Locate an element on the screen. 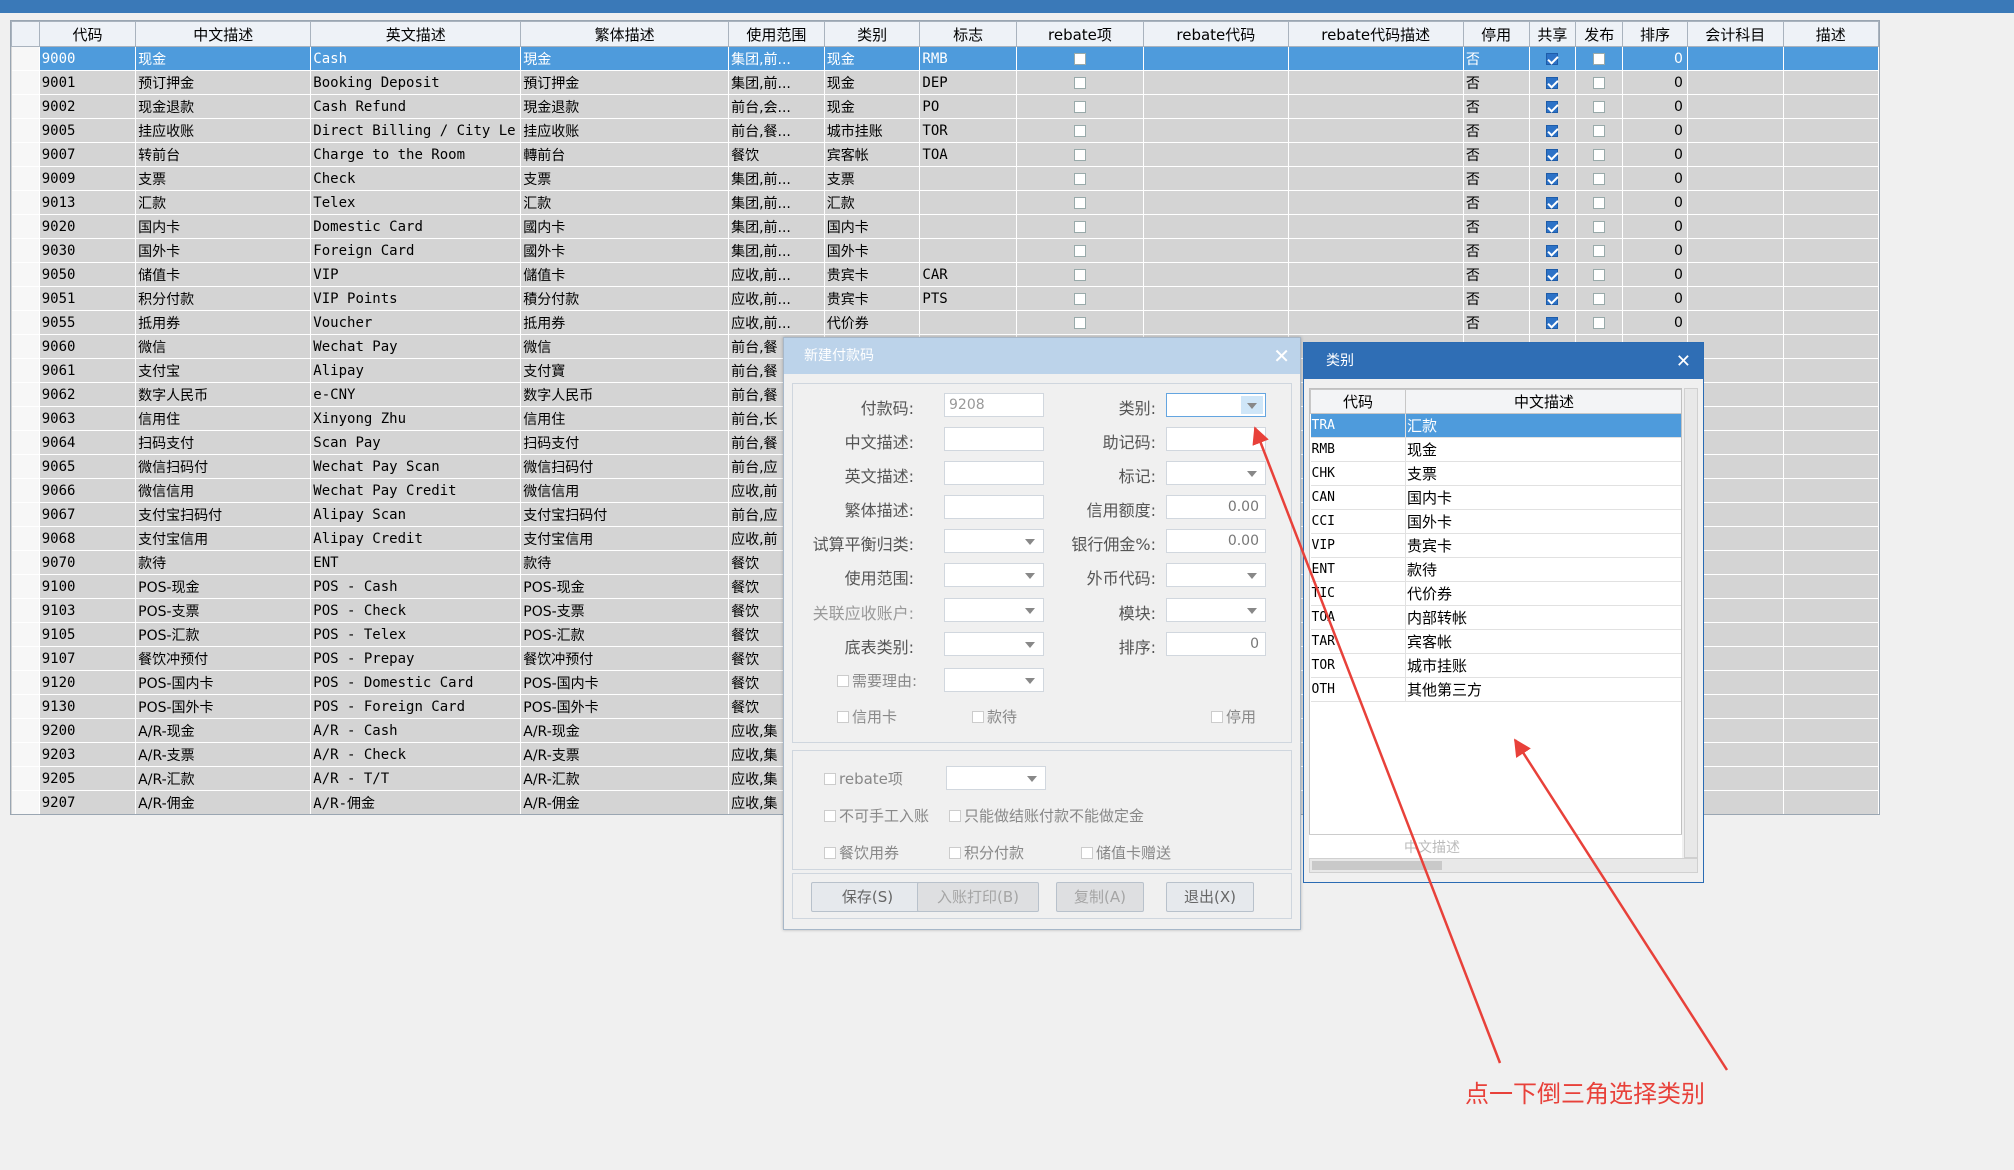  annotation-arrows is located at coordinates (1490, 748).